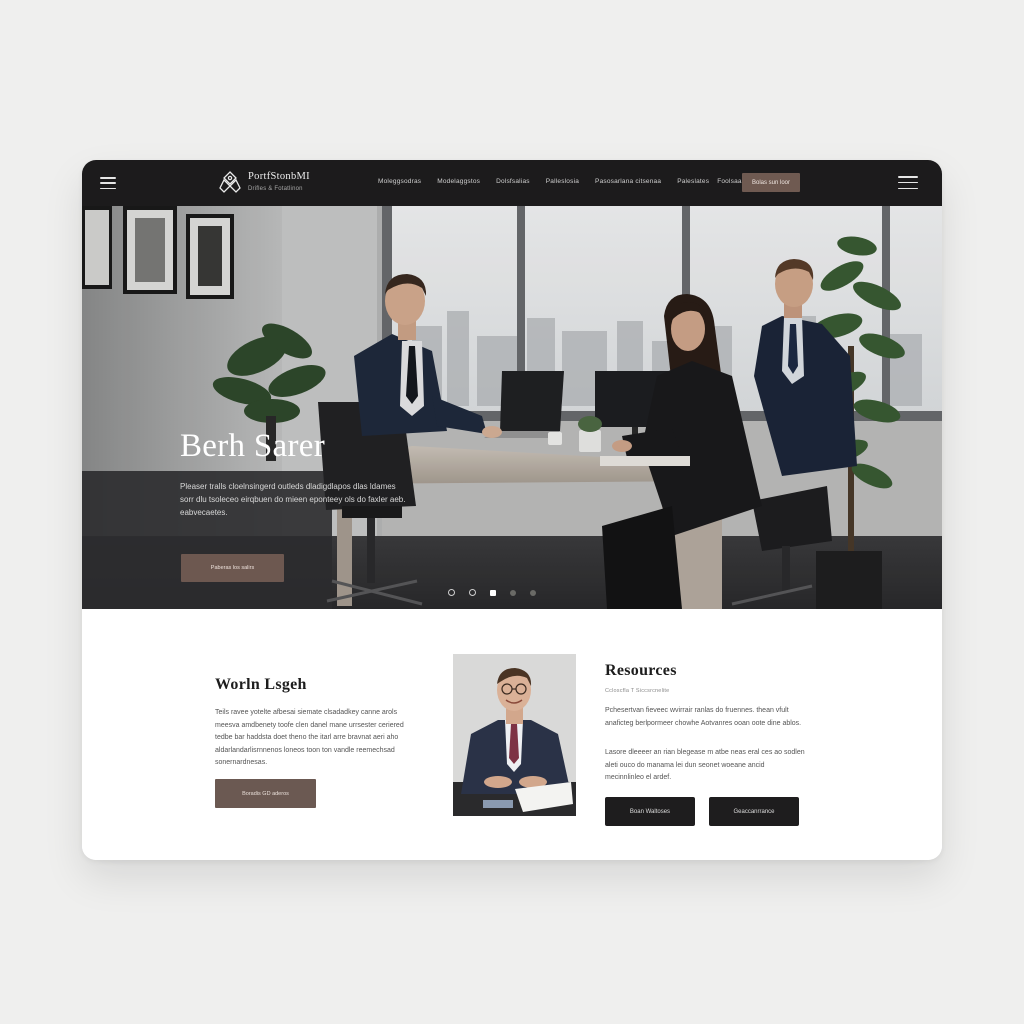 Image resolution: width=1024 pixels, height=1024 pixels. Describe the element at coordinates (458, 181) in the screenshot. I see `nav-link-2: Modelaggstos` at that location.